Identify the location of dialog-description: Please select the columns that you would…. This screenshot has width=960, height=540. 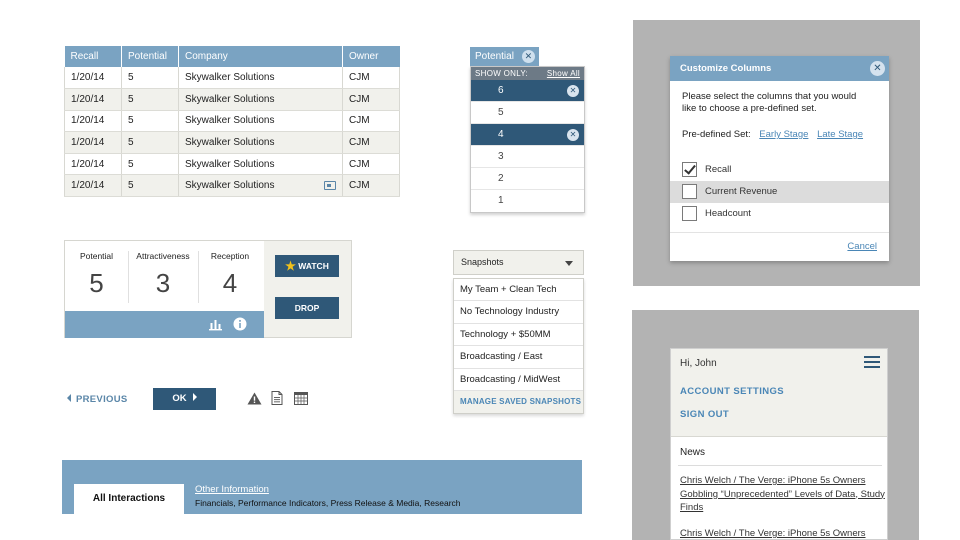
(769, 102).